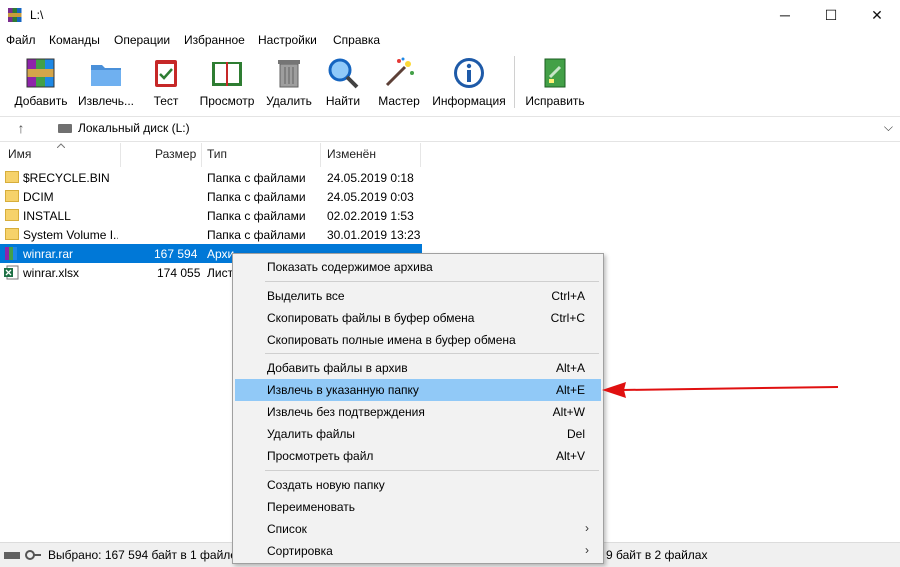 This screenshot has height=567, width=900. Describe the element at coordinates (370, 216) in the screenshot. I see `file-modified: 02.02.2019 1:53` at that location.